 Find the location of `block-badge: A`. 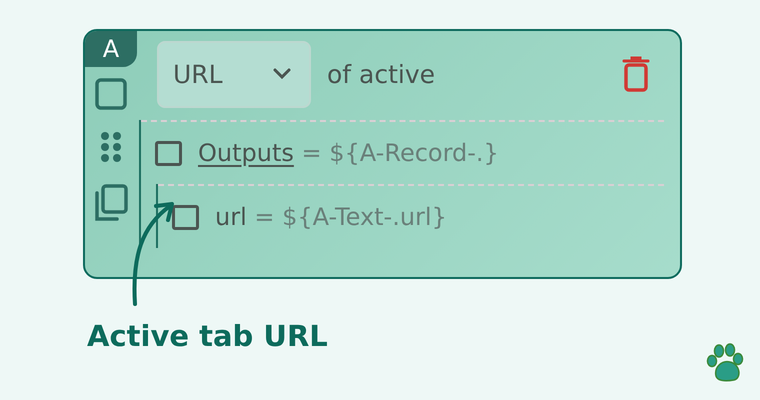

block-badge: A is located at coordinates (111, 49).